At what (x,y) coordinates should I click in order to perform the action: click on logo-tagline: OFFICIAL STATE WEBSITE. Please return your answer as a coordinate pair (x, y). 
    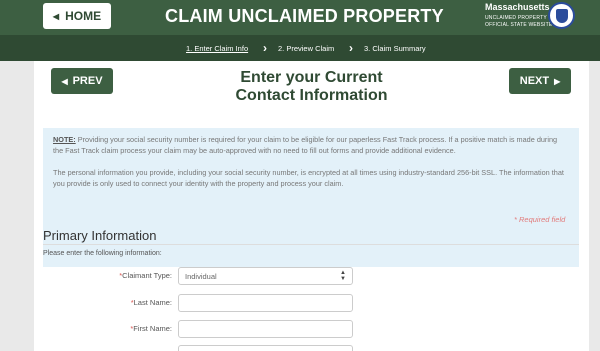
    Looking at the image, I should click on (519, 25).